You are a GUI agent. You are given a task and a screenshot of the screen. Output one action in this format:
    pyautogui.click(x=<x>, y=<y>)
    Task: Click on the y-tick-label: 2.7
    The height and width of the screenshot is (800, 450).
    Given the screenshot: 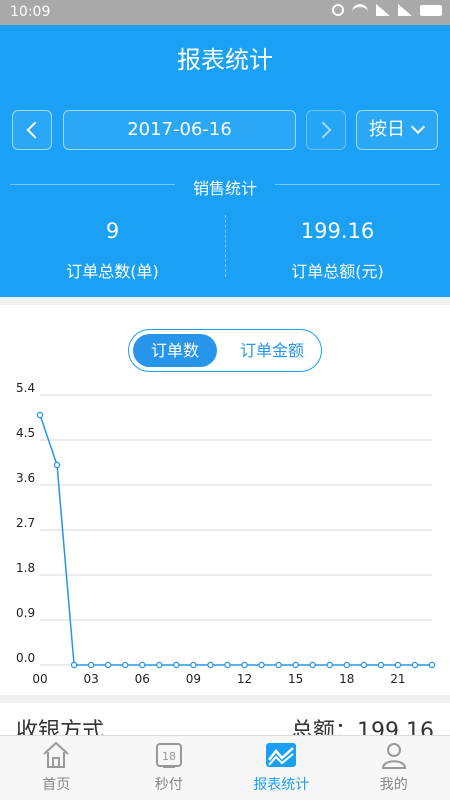 What is the action you would take?
    pyautogui.click(x=25, y=523)
    